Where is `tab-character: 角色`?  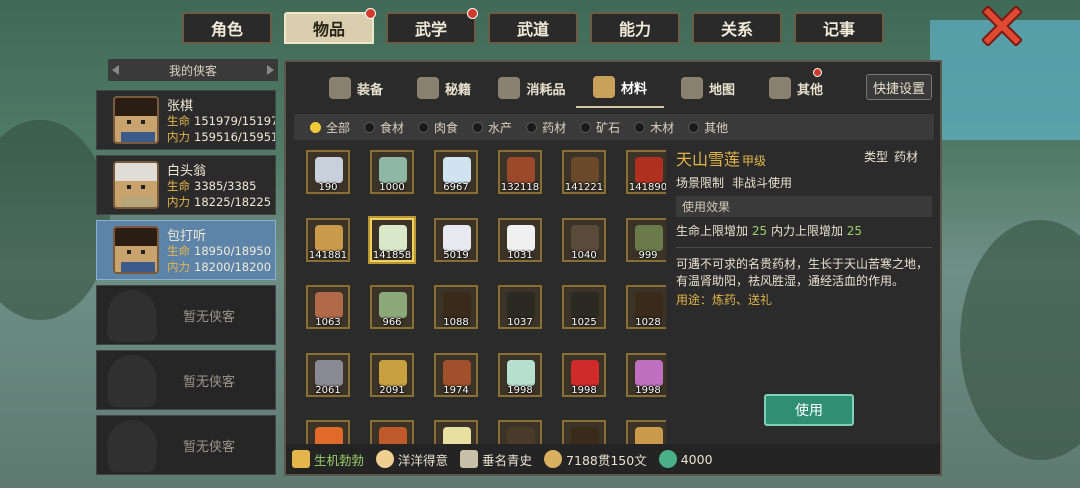 tab-character: 角色 is located at coordinates (227, 28).